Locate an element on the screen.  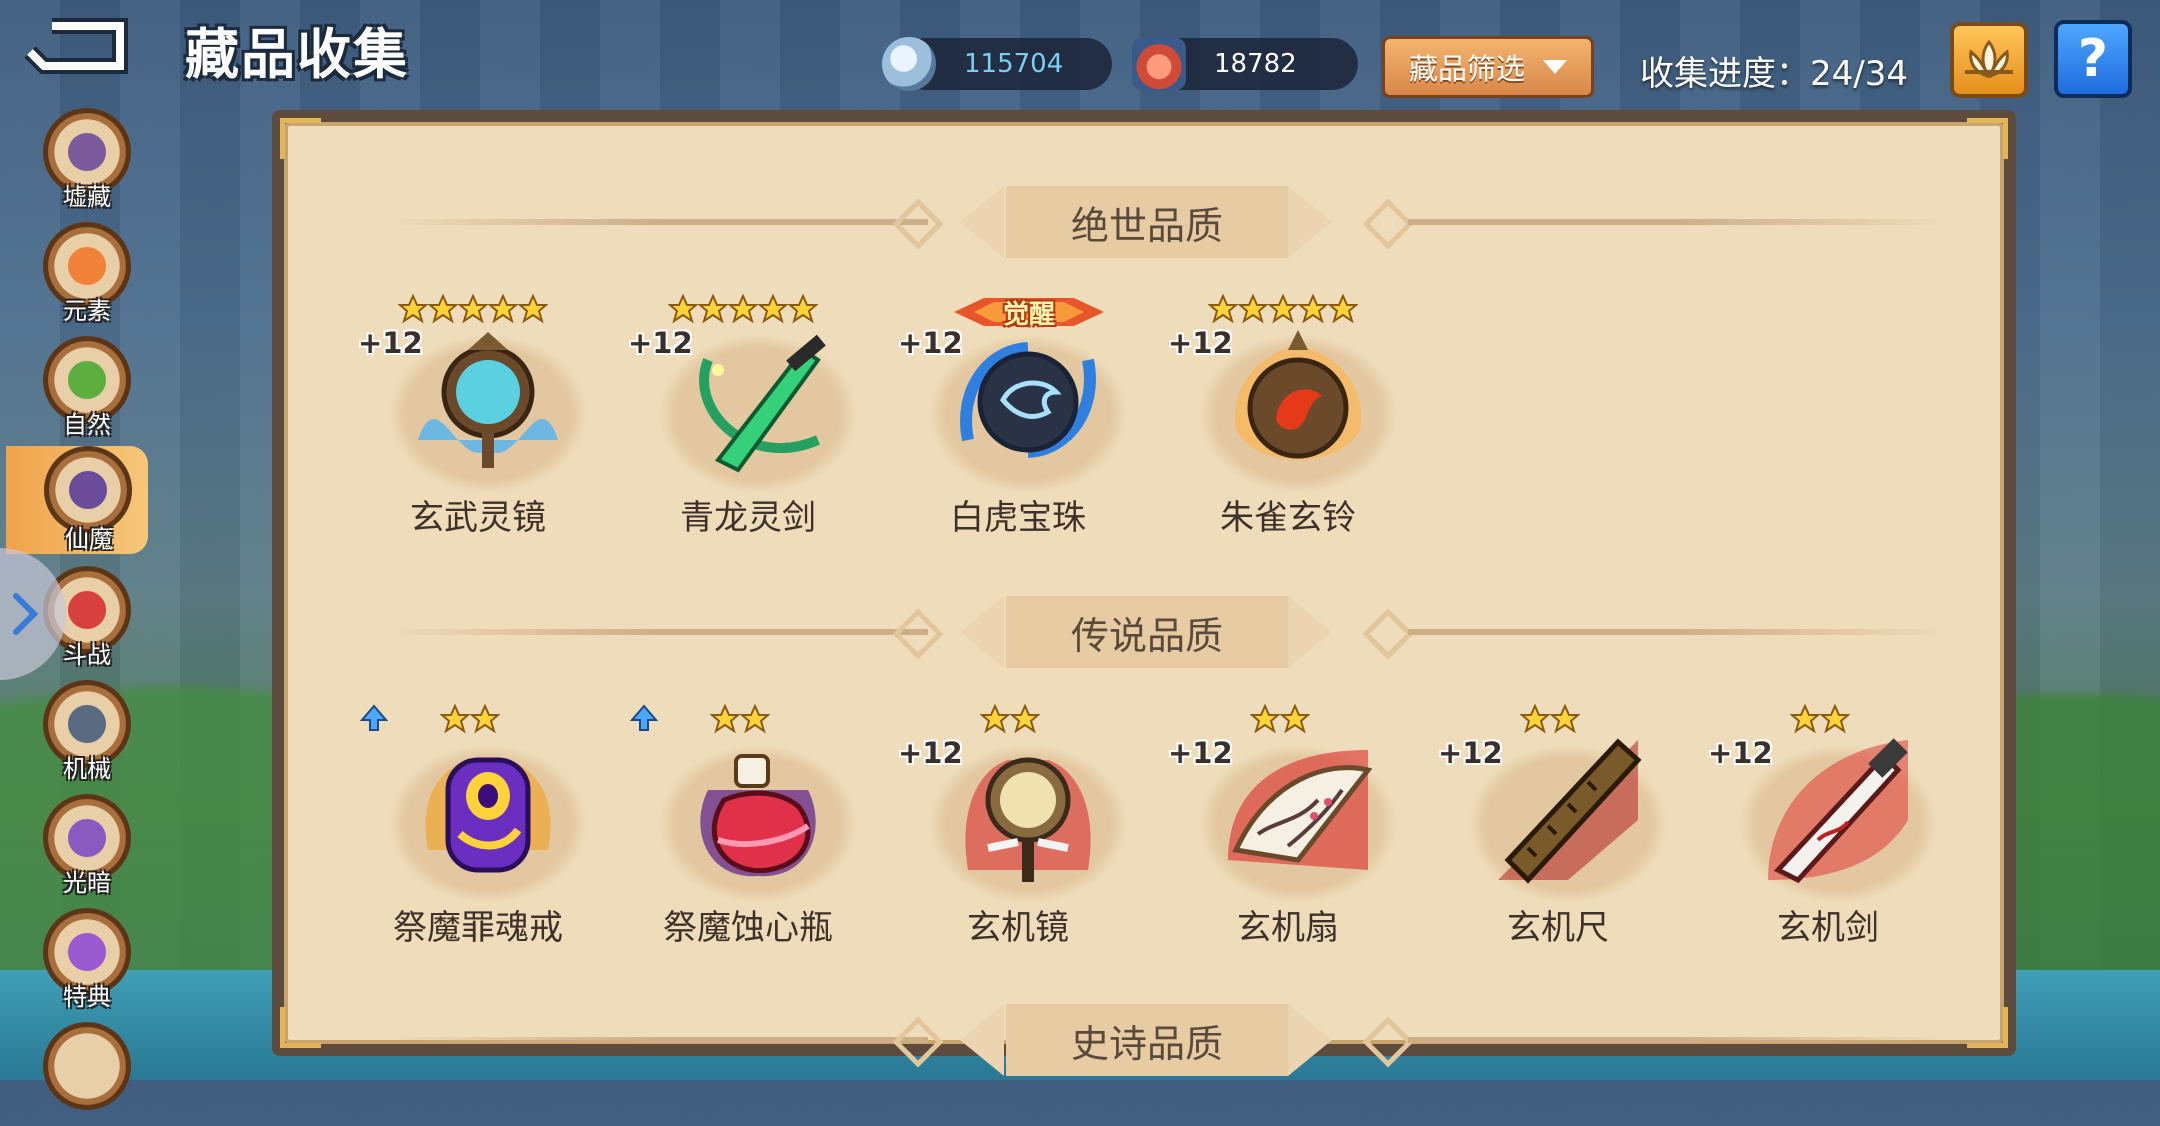
item-name: 青龙灵剑 is located at coordinates (748, 518).